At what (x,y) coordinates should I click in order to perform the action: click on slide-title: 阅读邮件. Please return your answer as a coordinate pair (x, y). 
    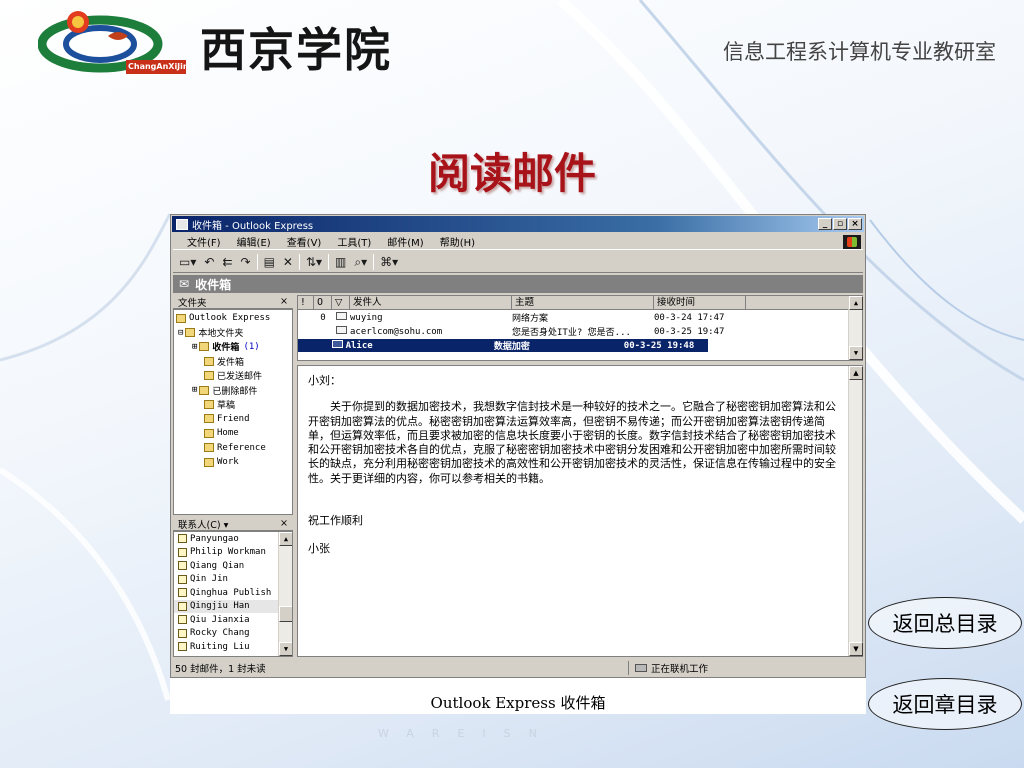
    Looking at the image, I should click on (511, 173).